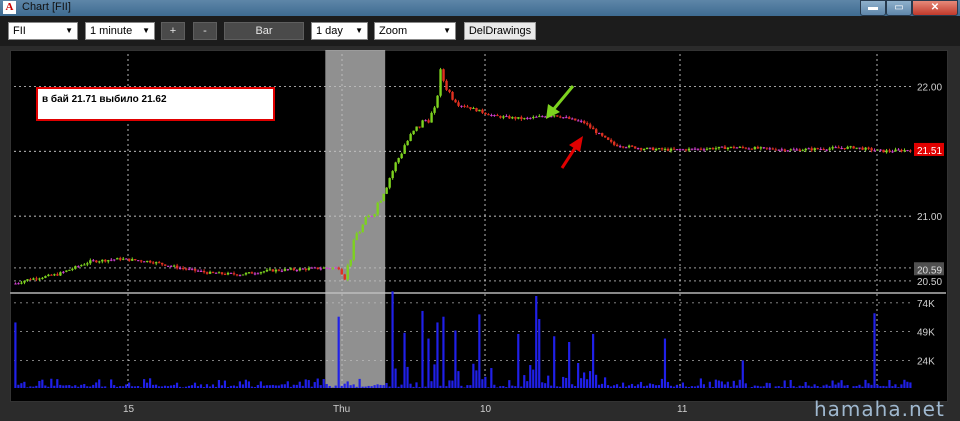  What do you see at coordinates (929, 87) in the screenshot?
I see `price-tick-label: 22.00` at bounding box center [929, 87].